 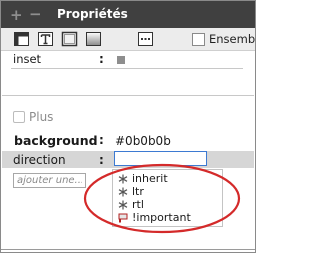 What do you see at coordinates (143, 141) in the screenshot?
I see `property-value-background: #0b0b0b` at bounding box center [143, 141].